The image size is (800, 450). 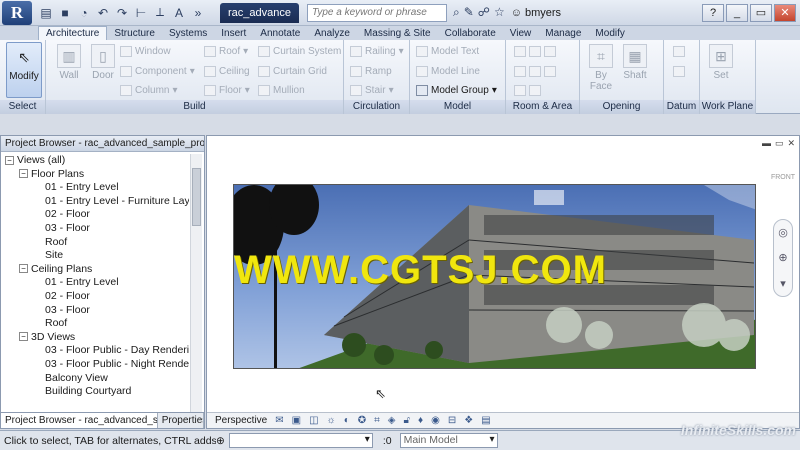 I want to click on column-button: Column ▾, so click(x=149, y=90).